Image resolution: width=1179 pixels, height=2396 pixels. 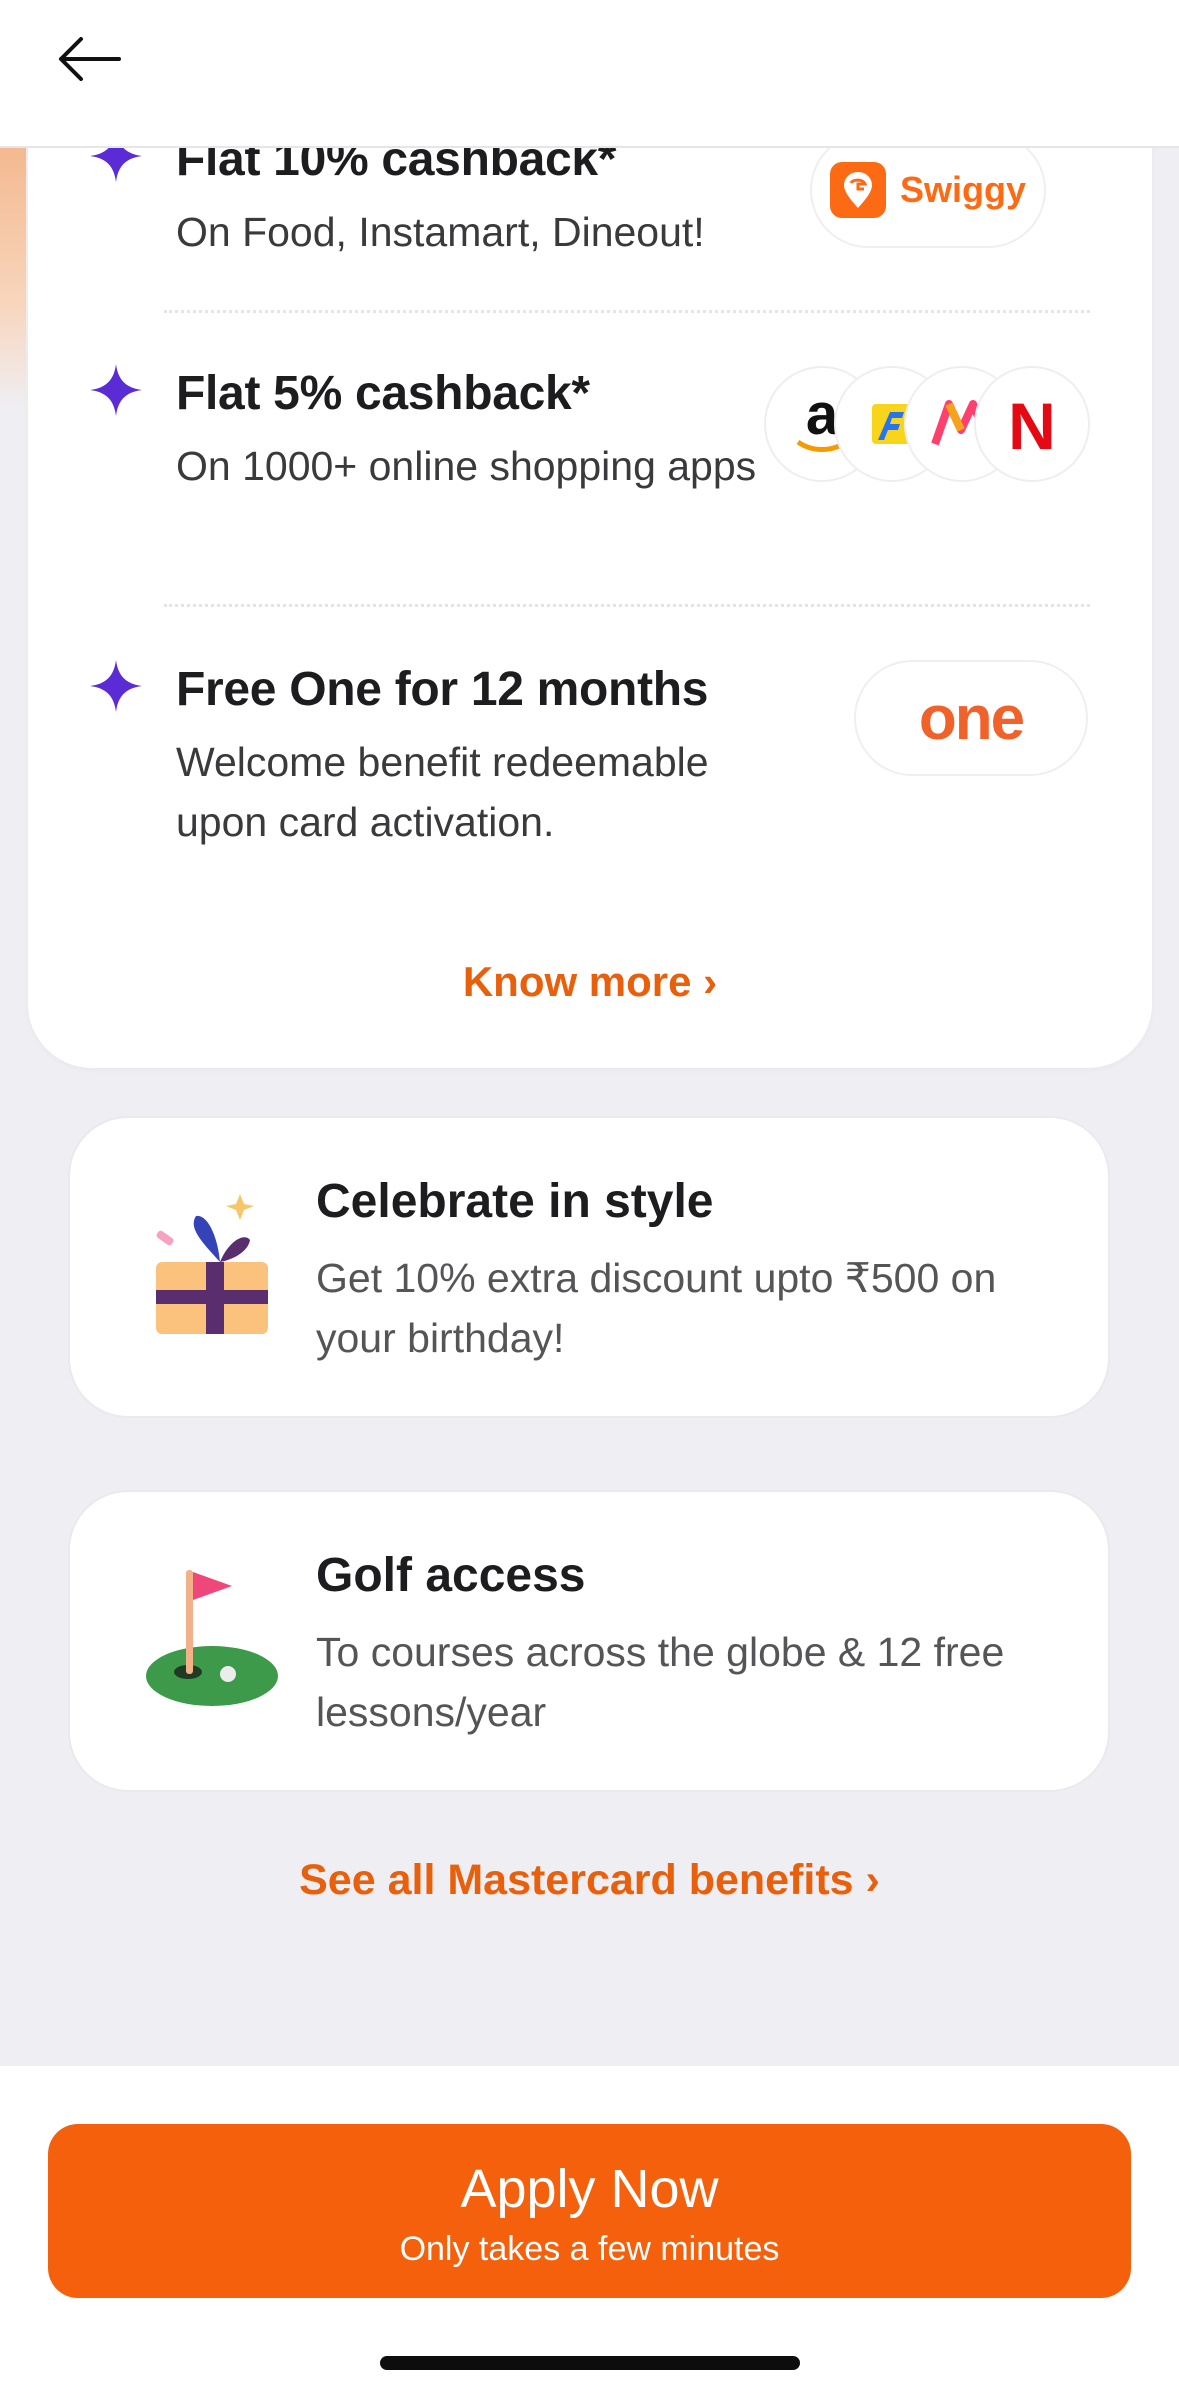 What do you see at coordinates (466, 466) in the screenshot?
I see `benefit-subtitle: On 1000+ online shopping apps` at bounding box center [466, 466].